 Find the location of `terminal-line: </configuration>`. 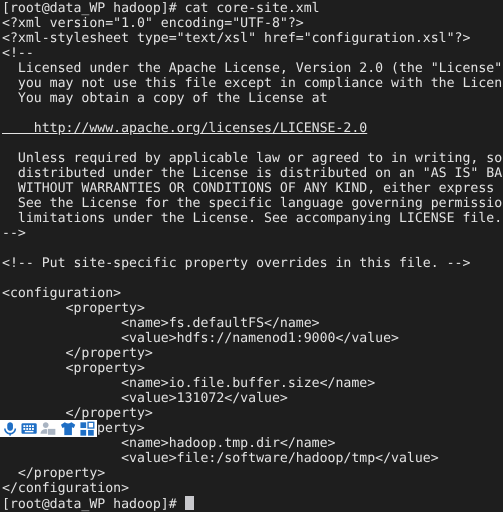

terminal-line: </configuration> is located at coordinates (66, 488).